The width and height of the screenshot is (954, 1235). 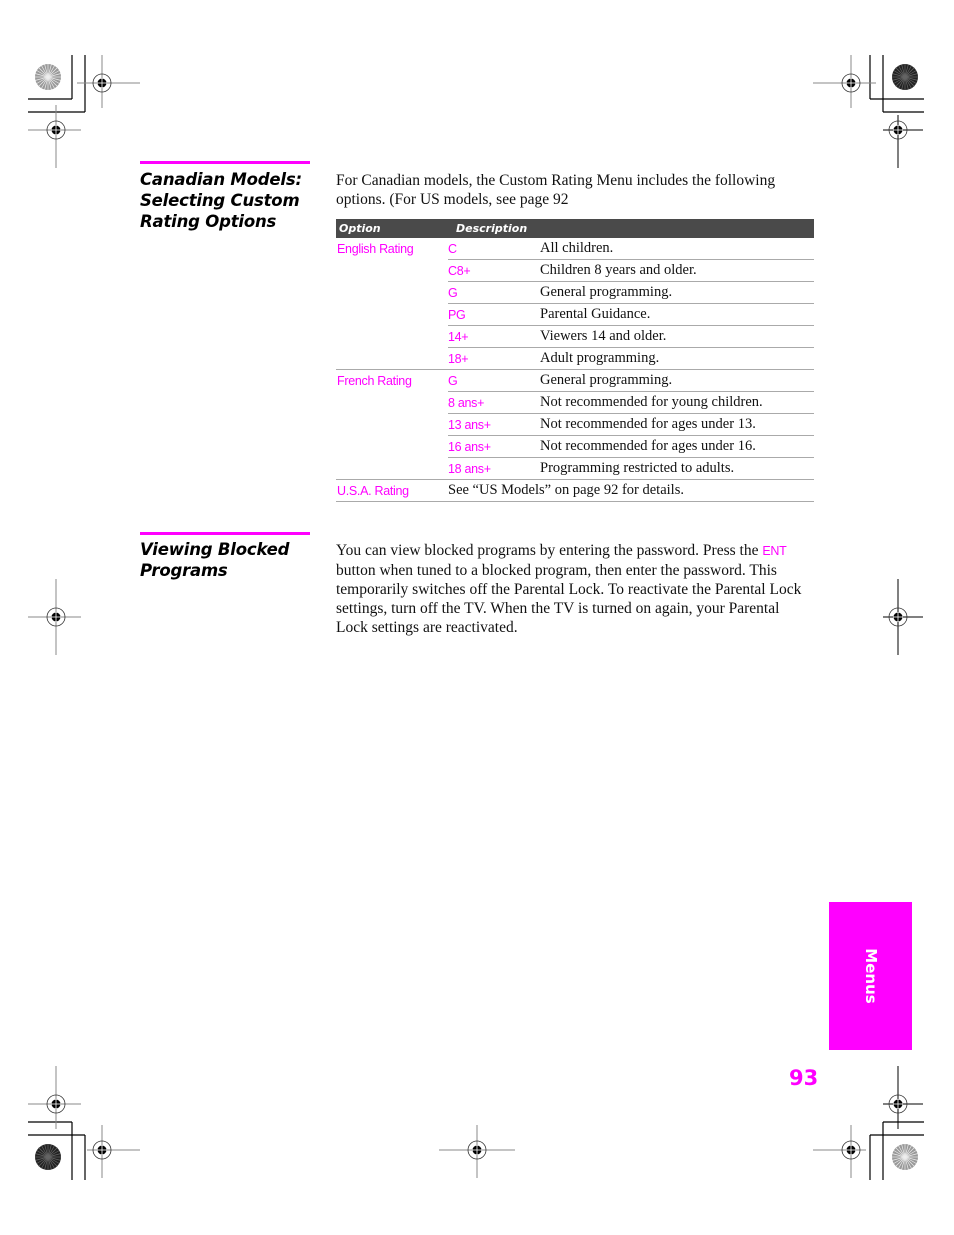 What do you see at coordinates (374, 380) in the screenshot?
I see `option-cell: French Rating` at bounding box center [374, 380].